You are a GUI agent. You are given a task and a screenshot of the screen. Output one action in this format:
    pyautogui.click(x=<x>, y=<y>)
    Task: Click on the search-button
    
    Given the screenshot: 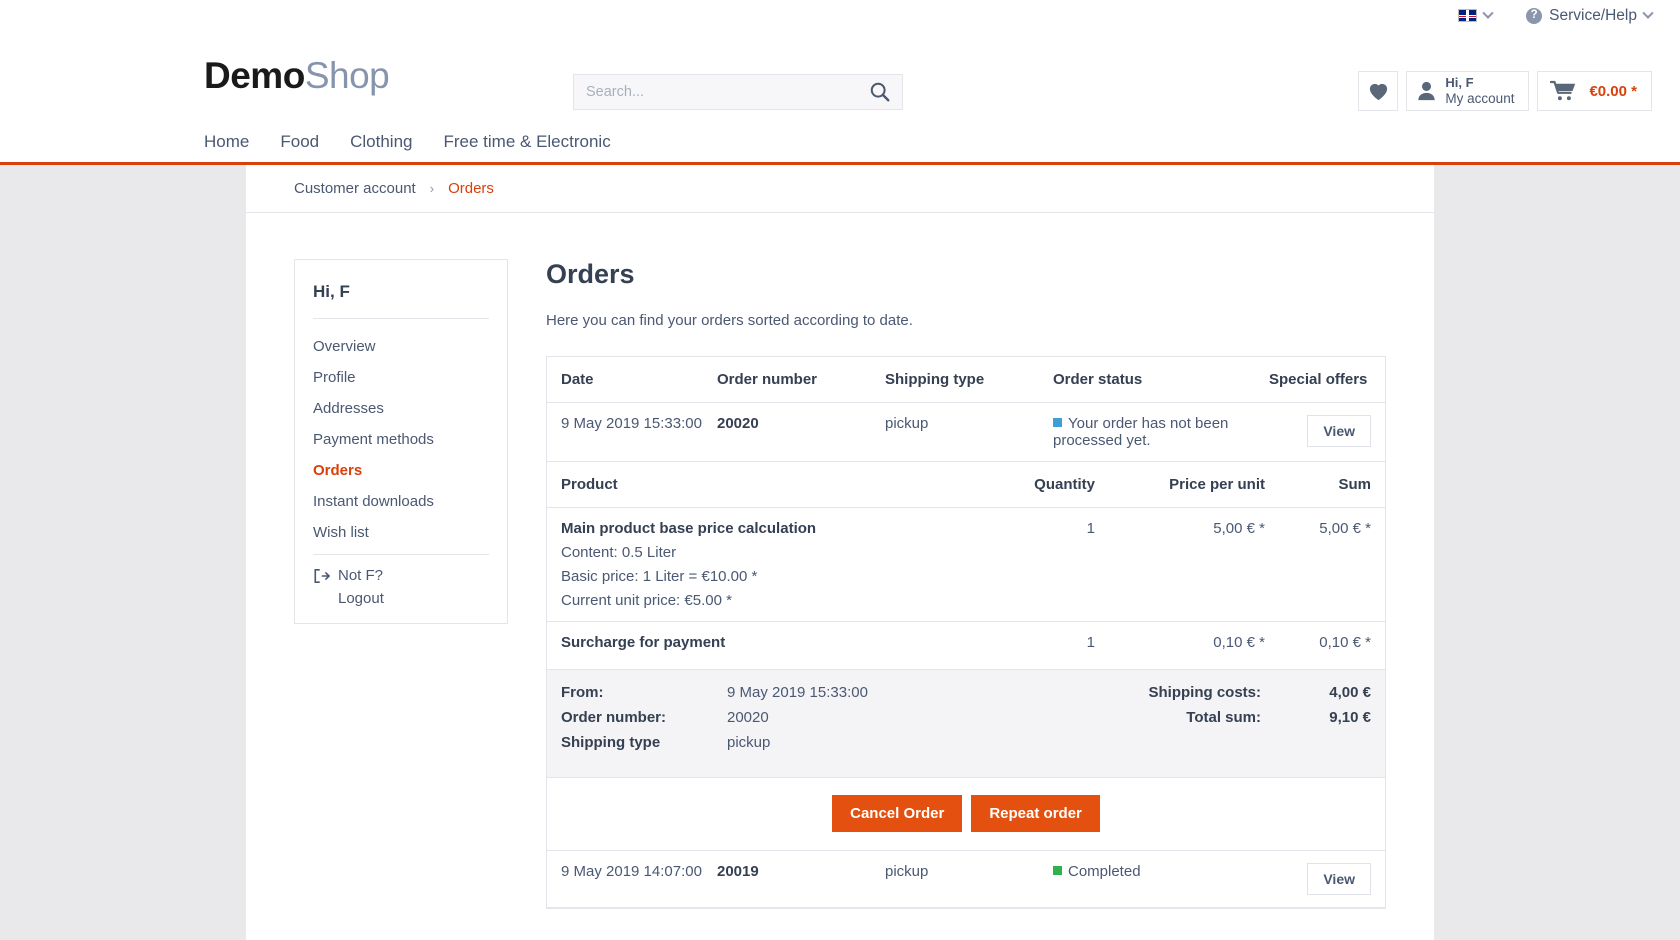 What is the action you would take?
    pyautogui.click(x=880, y=92)
    